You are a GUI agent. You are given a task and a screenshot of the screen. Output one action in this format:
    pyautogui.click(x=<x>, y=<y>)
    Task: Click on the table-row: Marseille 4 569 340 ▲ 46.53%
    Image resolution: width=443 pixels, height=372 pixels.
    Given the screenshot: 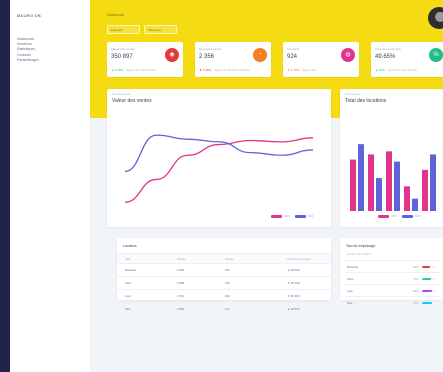 What is the action you would take?
    pyautogui.click(x=224, y=269)
    